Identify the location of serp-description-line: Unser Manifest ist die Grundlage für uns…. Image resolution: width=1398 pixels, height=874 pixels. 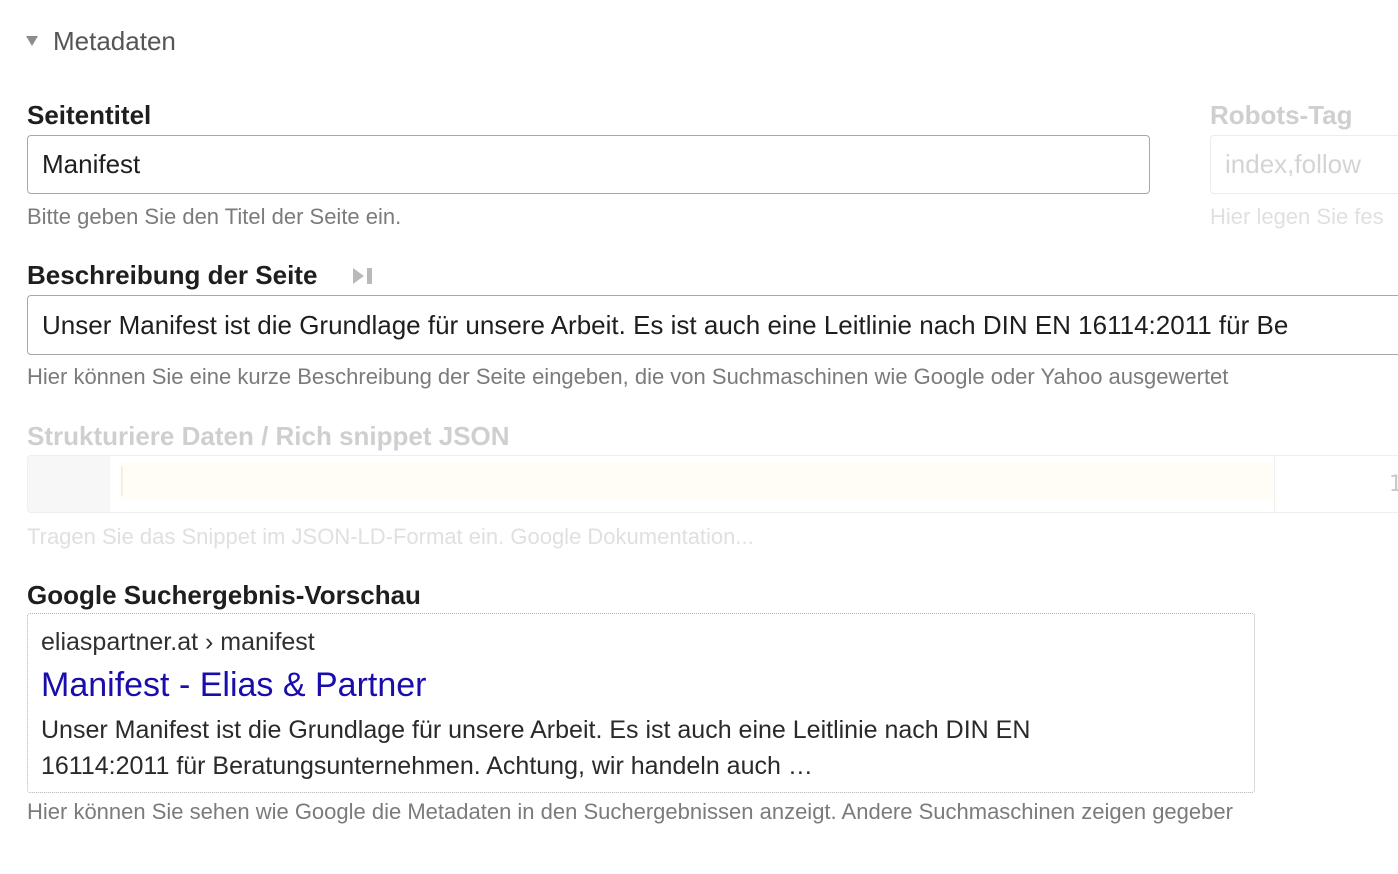
(536, 730).